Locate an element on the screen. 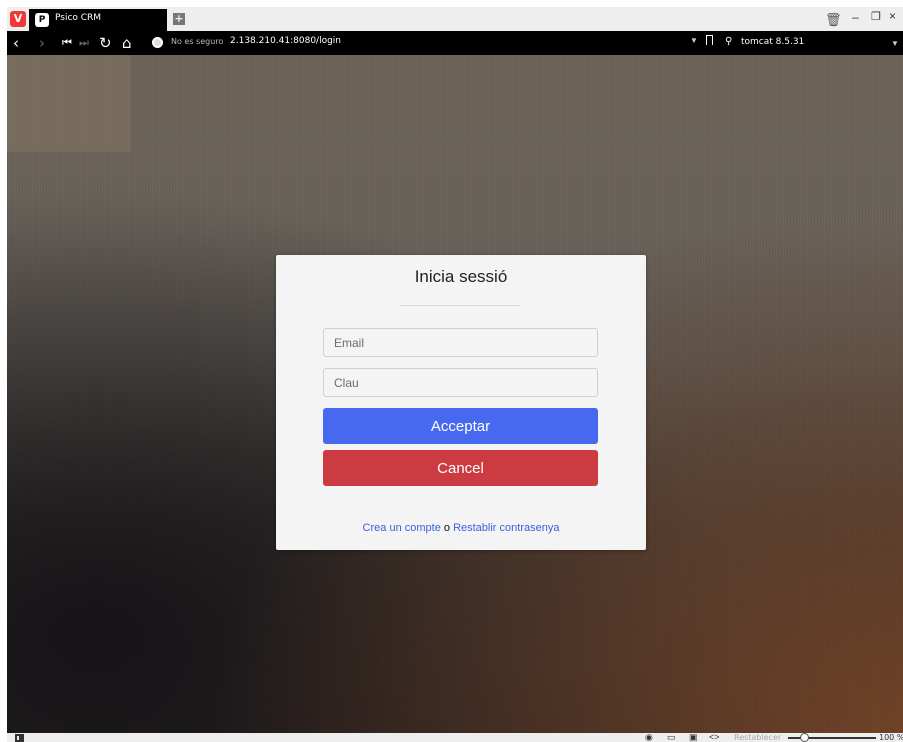  forward-icon: › is located at coordinates (42, 43).